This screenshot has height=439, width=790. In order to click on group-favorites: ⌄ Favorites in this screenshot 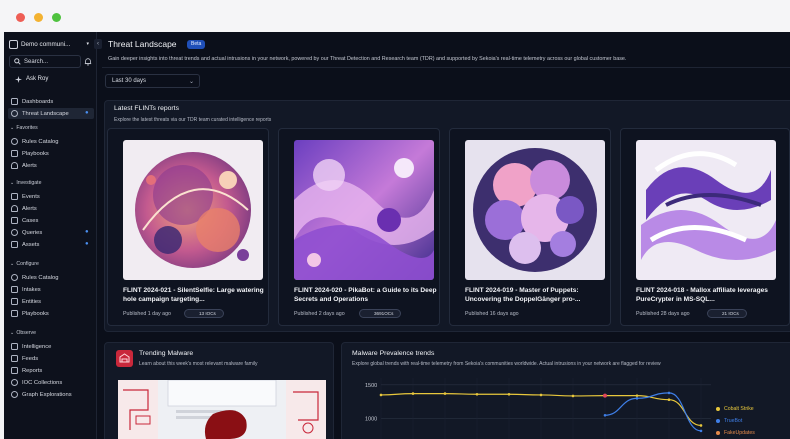, I will do `click(24, 128)`.